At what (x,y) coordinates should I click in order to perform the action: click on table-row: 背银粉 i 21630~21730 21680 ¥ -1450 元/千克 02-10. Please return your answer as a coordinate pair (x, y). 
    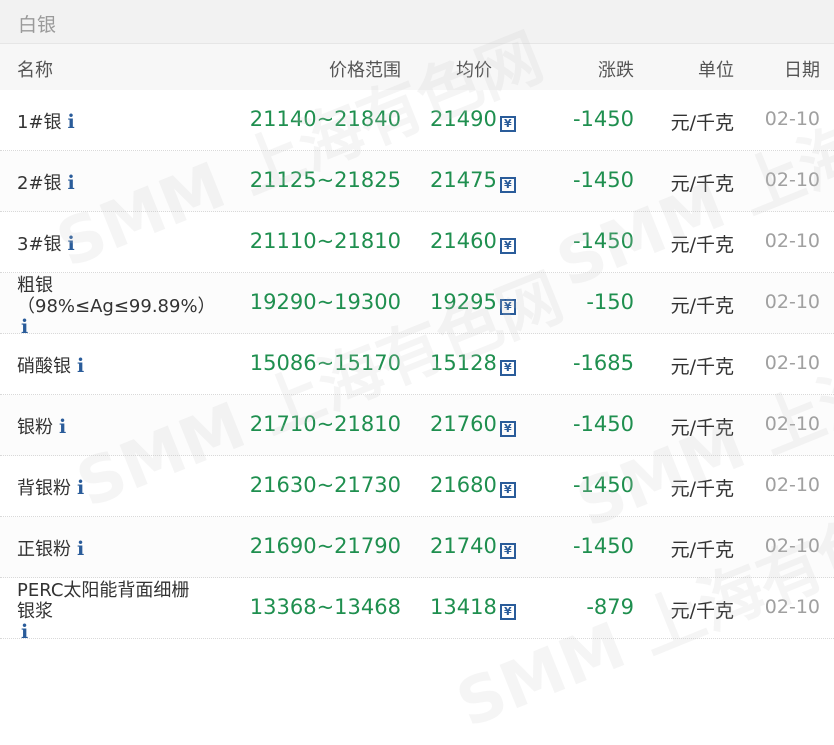
    Looking at the image, I should click on (417, 486).